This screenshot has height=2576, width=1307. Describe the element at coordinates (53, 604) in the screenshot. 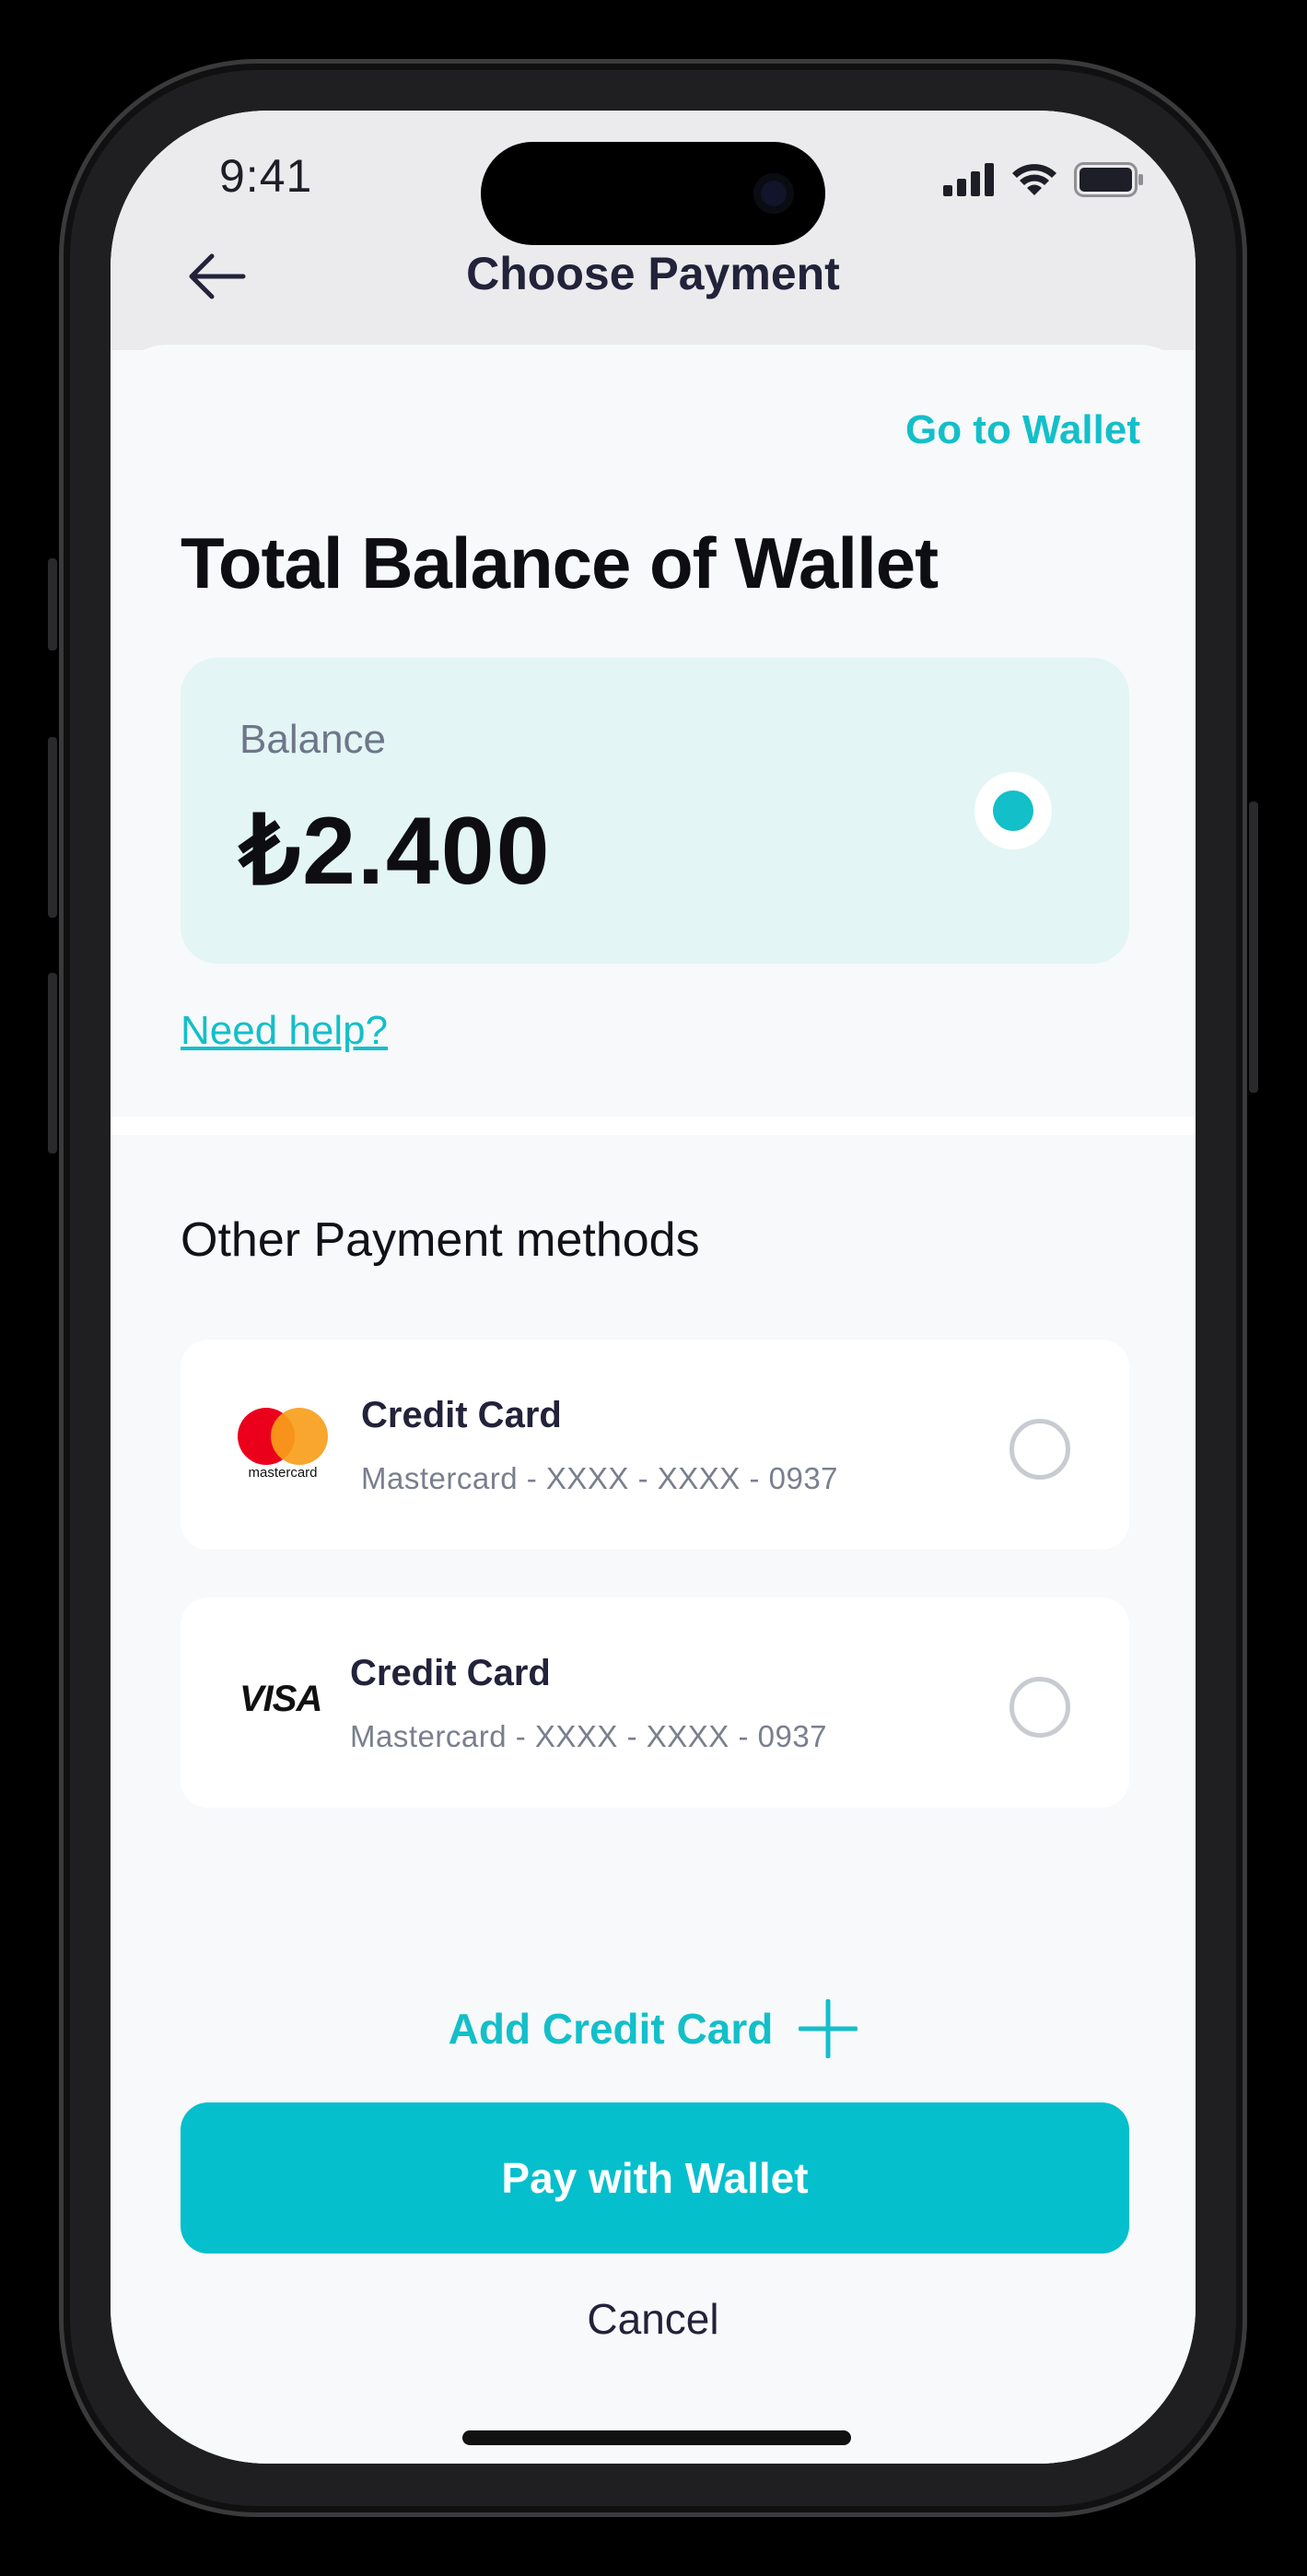

I see `action-button` at that location.